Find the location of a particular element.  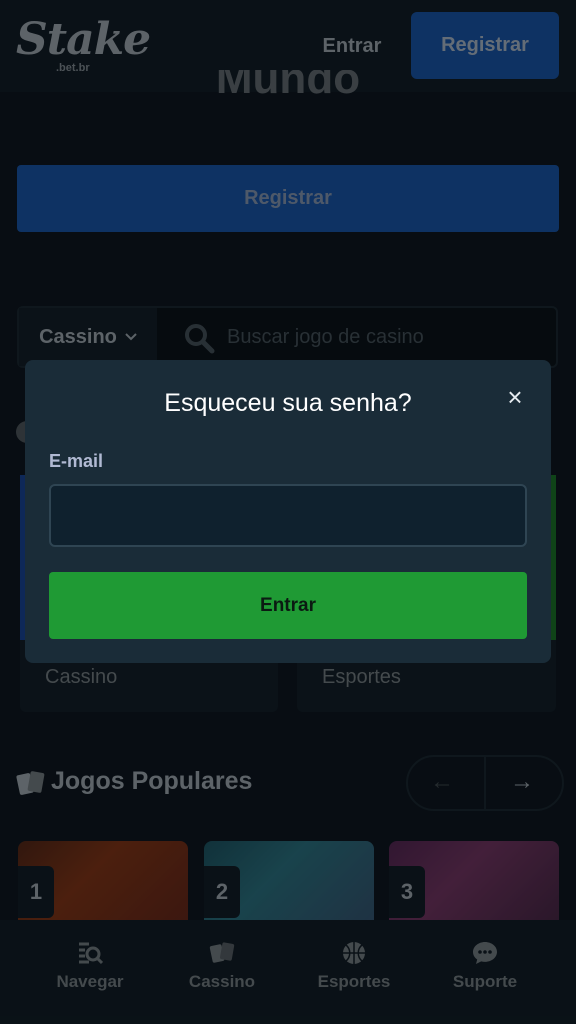

email-label: E-mail is located at coordinates (76, 461).